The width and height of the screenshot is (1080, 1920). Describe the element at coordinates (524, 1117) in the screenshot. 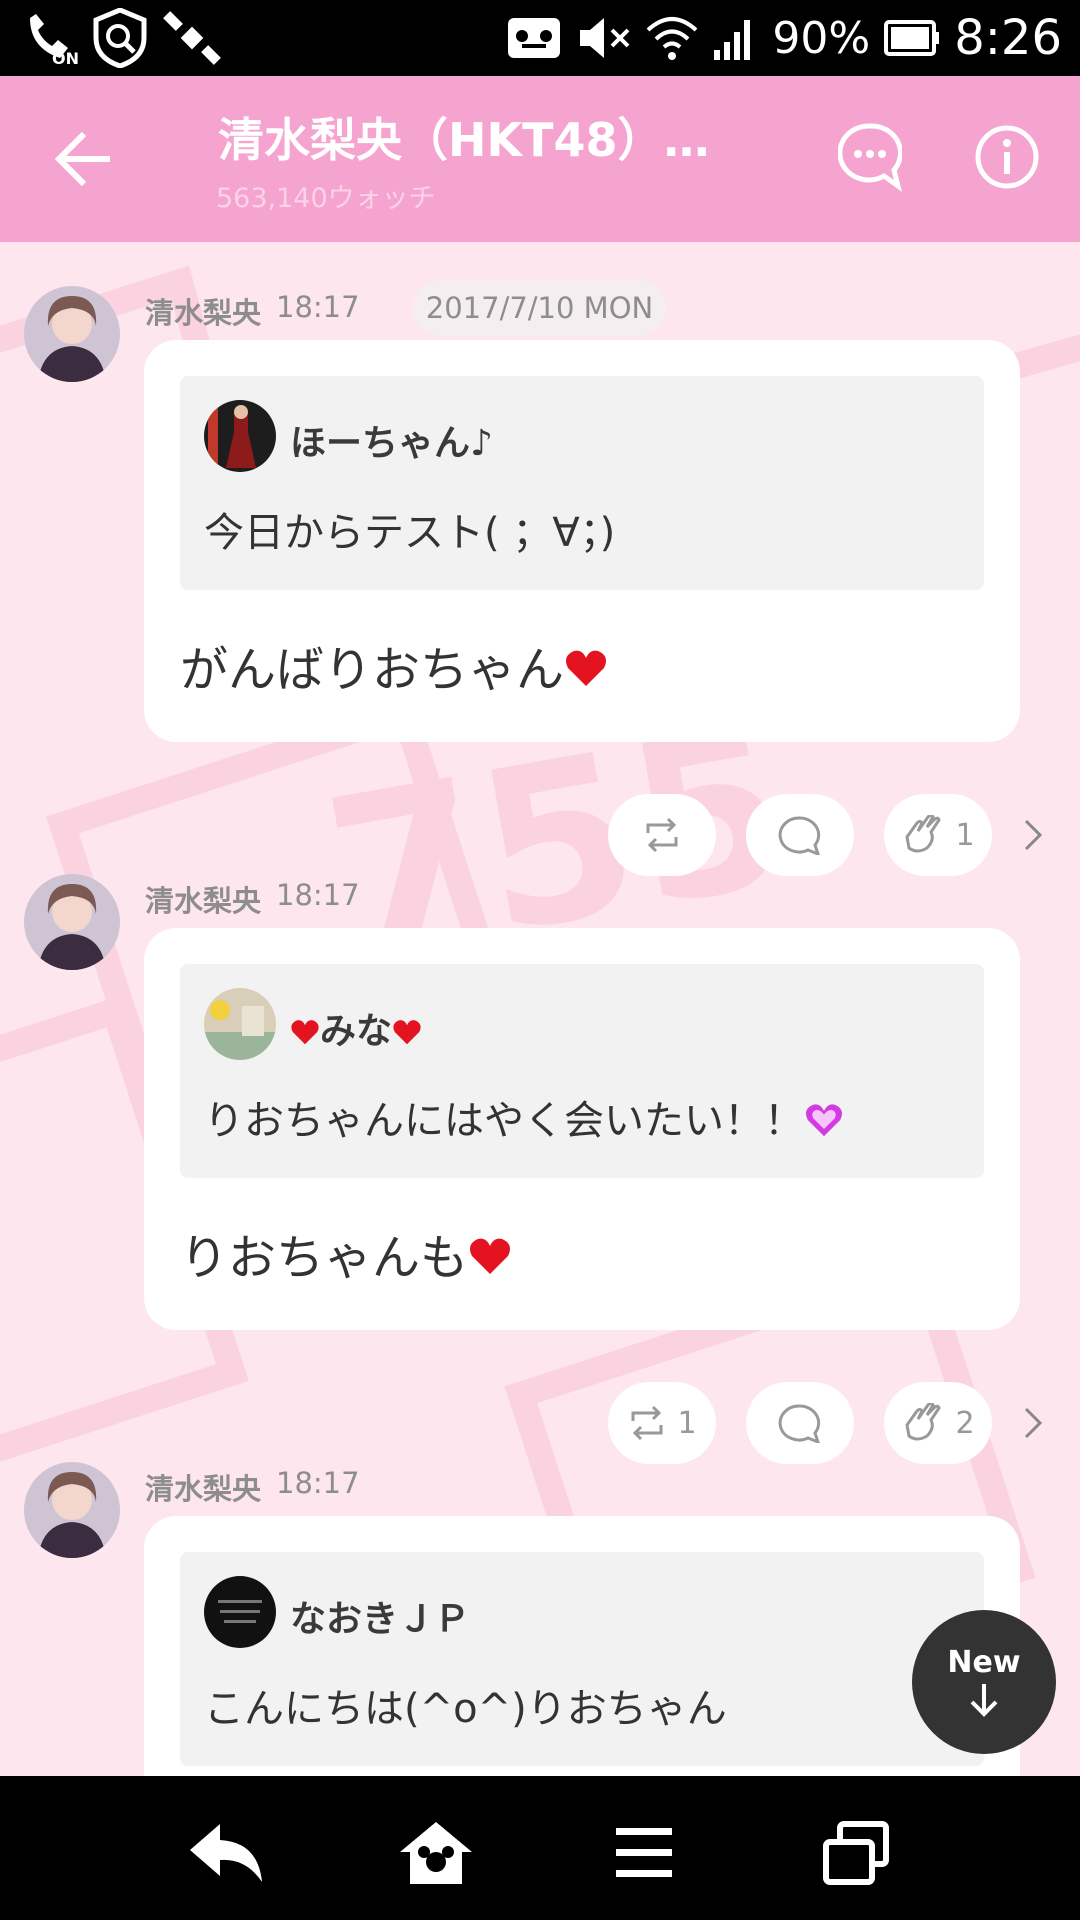

I see `quoted-text: りおちゃんにはやく会いたい！！` at that location.